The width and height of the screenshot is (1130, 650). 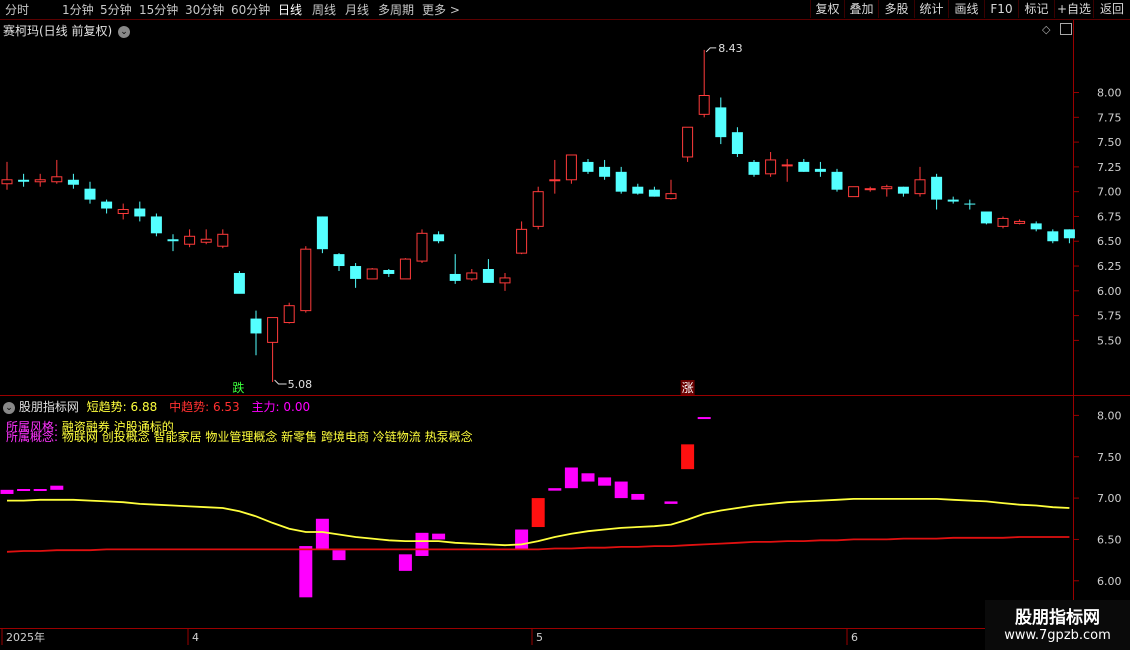 I want to click on draw-line-button: 画线, so click(x=966, y=9).